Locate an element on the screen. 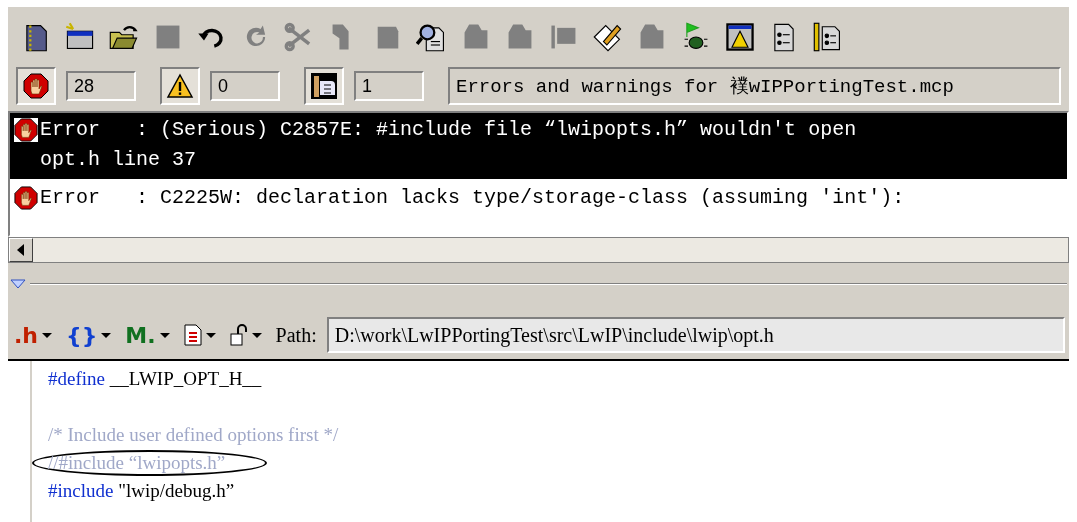  note-icon is located at coordinates (324, 86).